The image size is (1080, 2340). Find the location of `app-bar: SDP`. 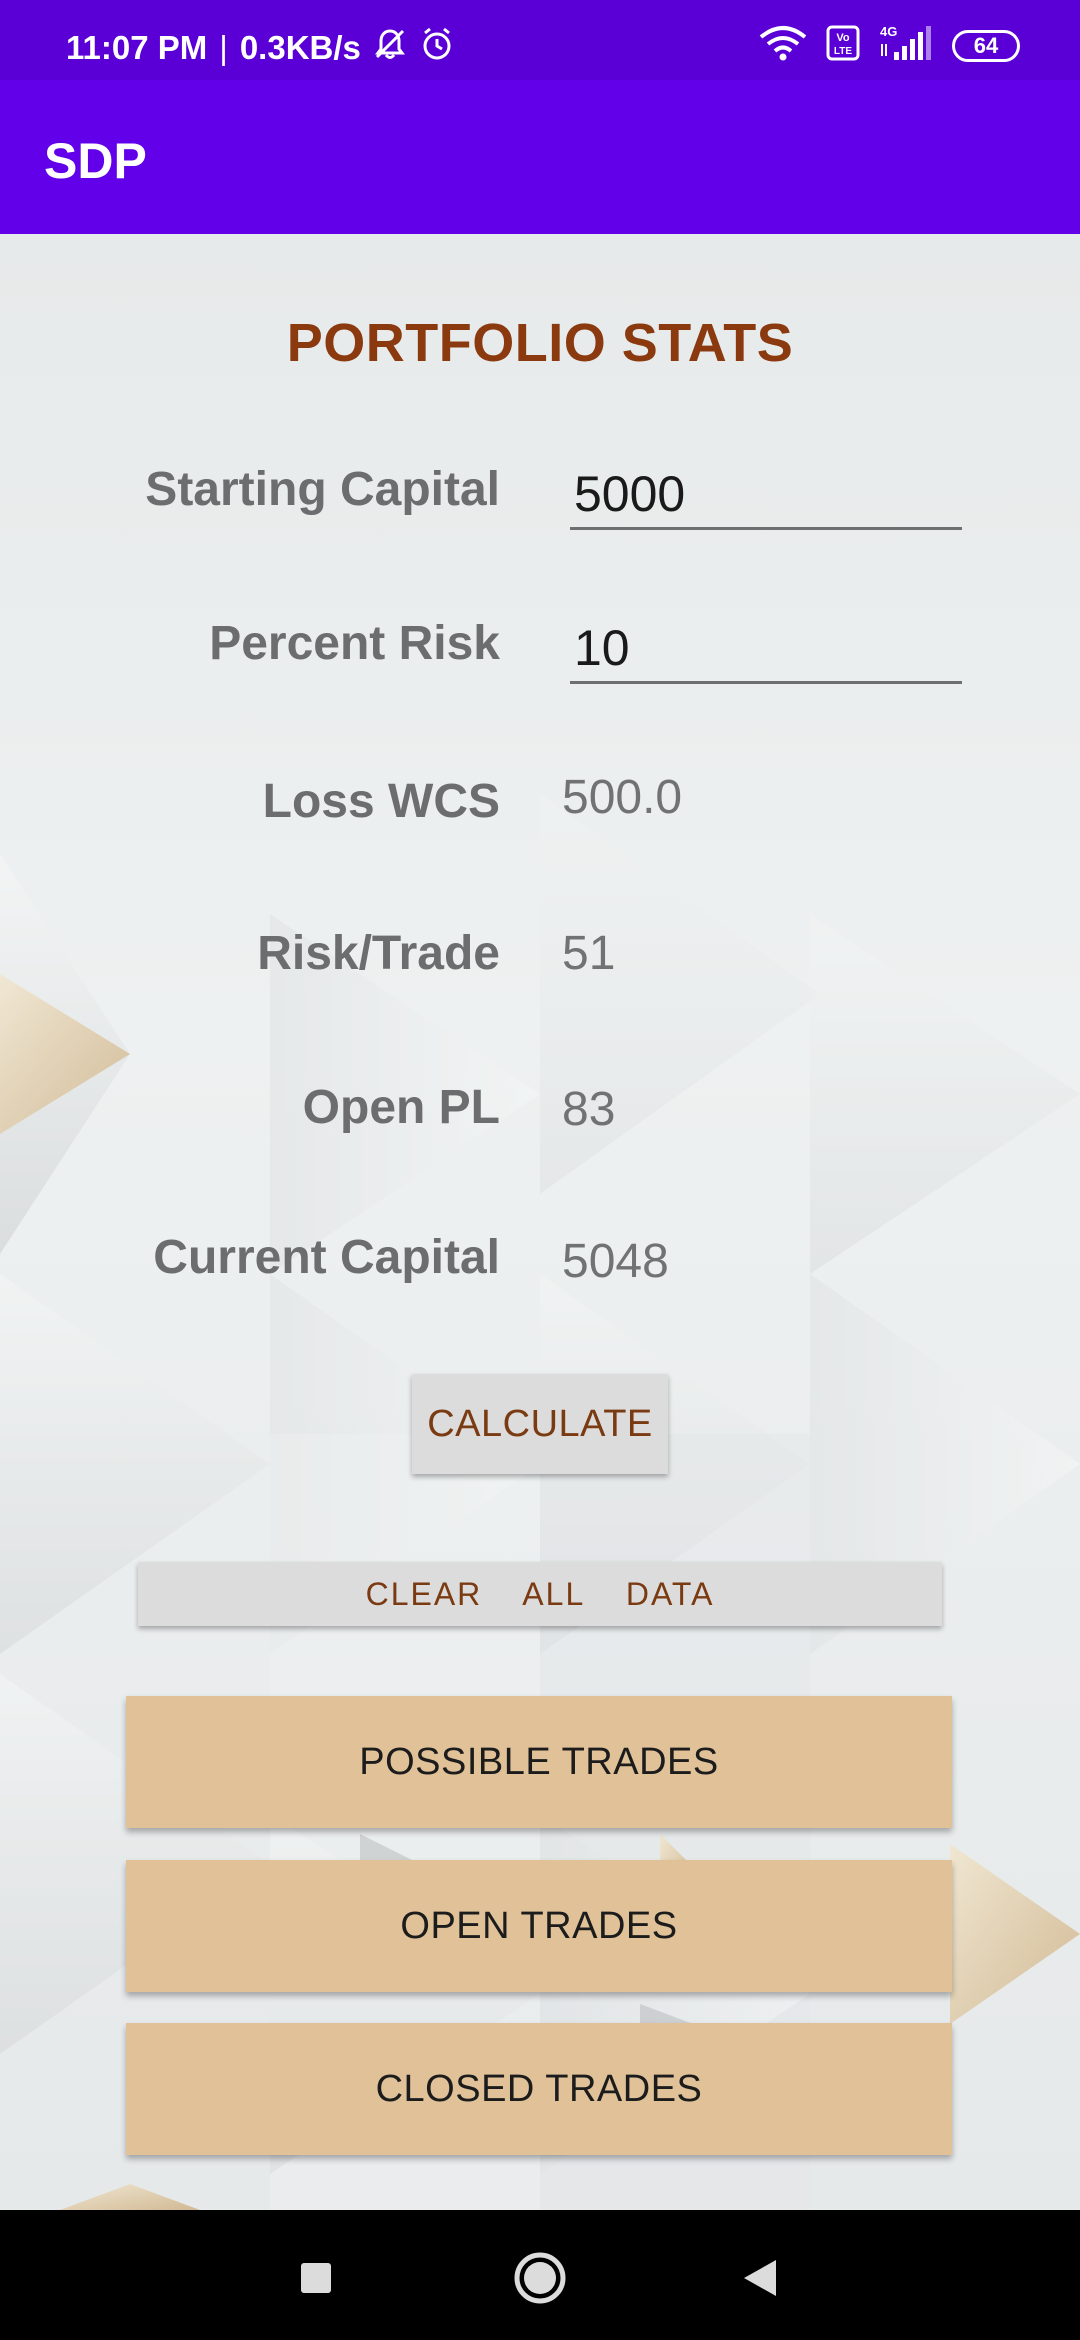

app-bar: SDP is located at coordinates (540, 157).